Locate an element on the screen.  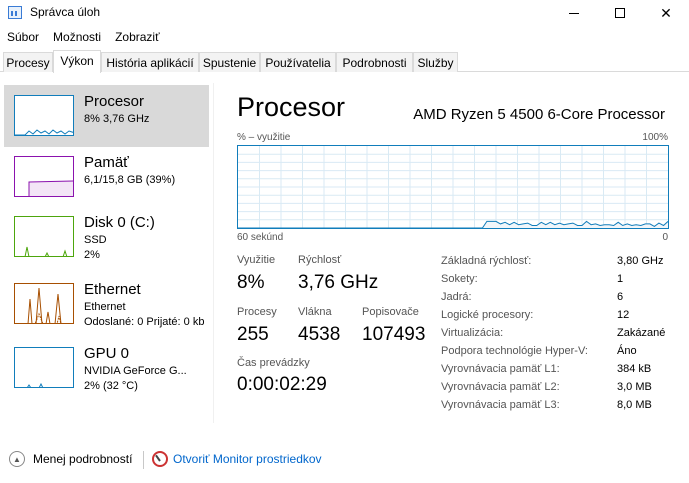
memory-thumbnail-svg is located at coordinates (50, 188).